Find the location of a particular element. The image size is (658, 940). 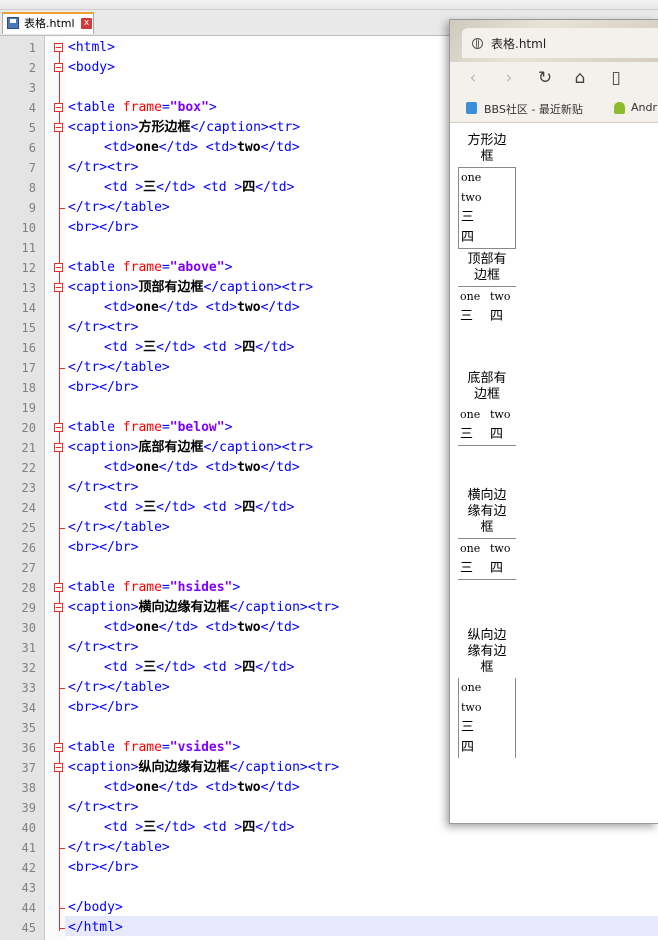

code-line: <body> is located at coordinates (91, 68).